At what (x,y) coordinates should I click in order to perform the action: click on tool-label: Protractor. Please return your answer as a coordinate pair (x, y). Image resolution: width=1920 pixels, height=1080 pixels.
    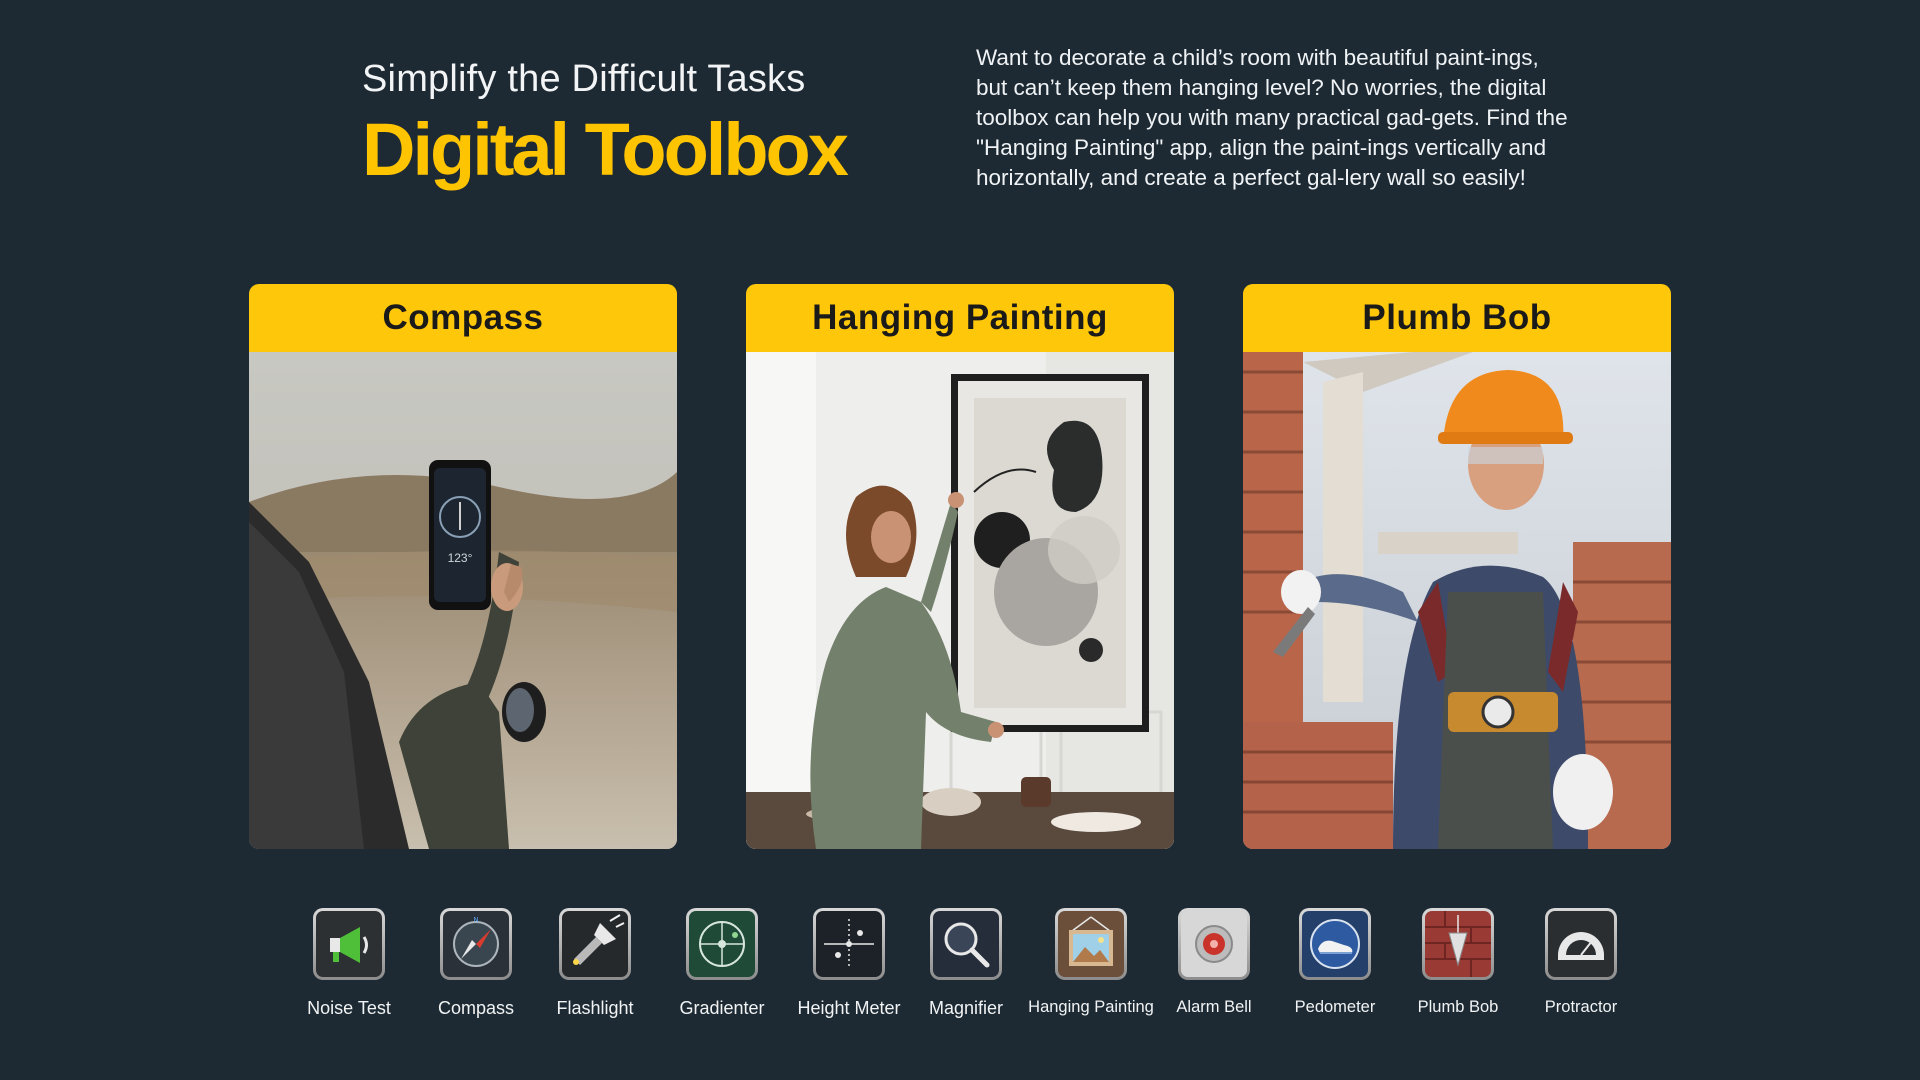
    Looking at the image, I should click on (1581, 1007).